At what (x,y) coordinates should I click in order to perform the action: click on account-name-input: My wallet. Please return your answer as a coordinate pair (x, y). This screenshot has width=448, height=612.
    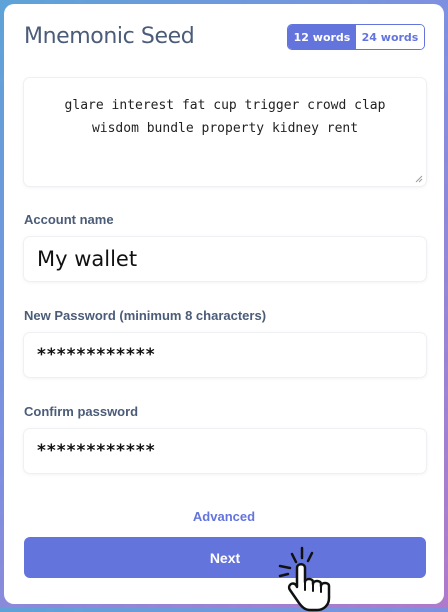
    Looking at the image, I should click on (225, 259).